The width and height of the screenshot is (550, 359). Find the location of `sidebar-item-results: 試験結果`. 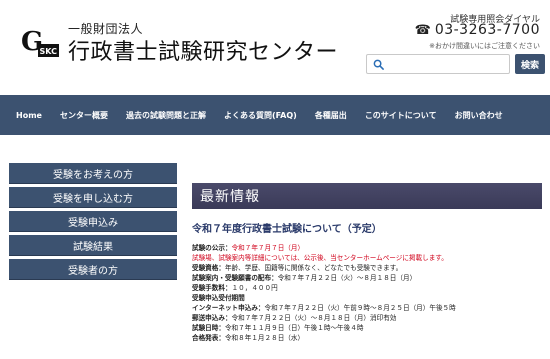

sidebar-item-results: 試験結果 is located at coordinates (93, 245).